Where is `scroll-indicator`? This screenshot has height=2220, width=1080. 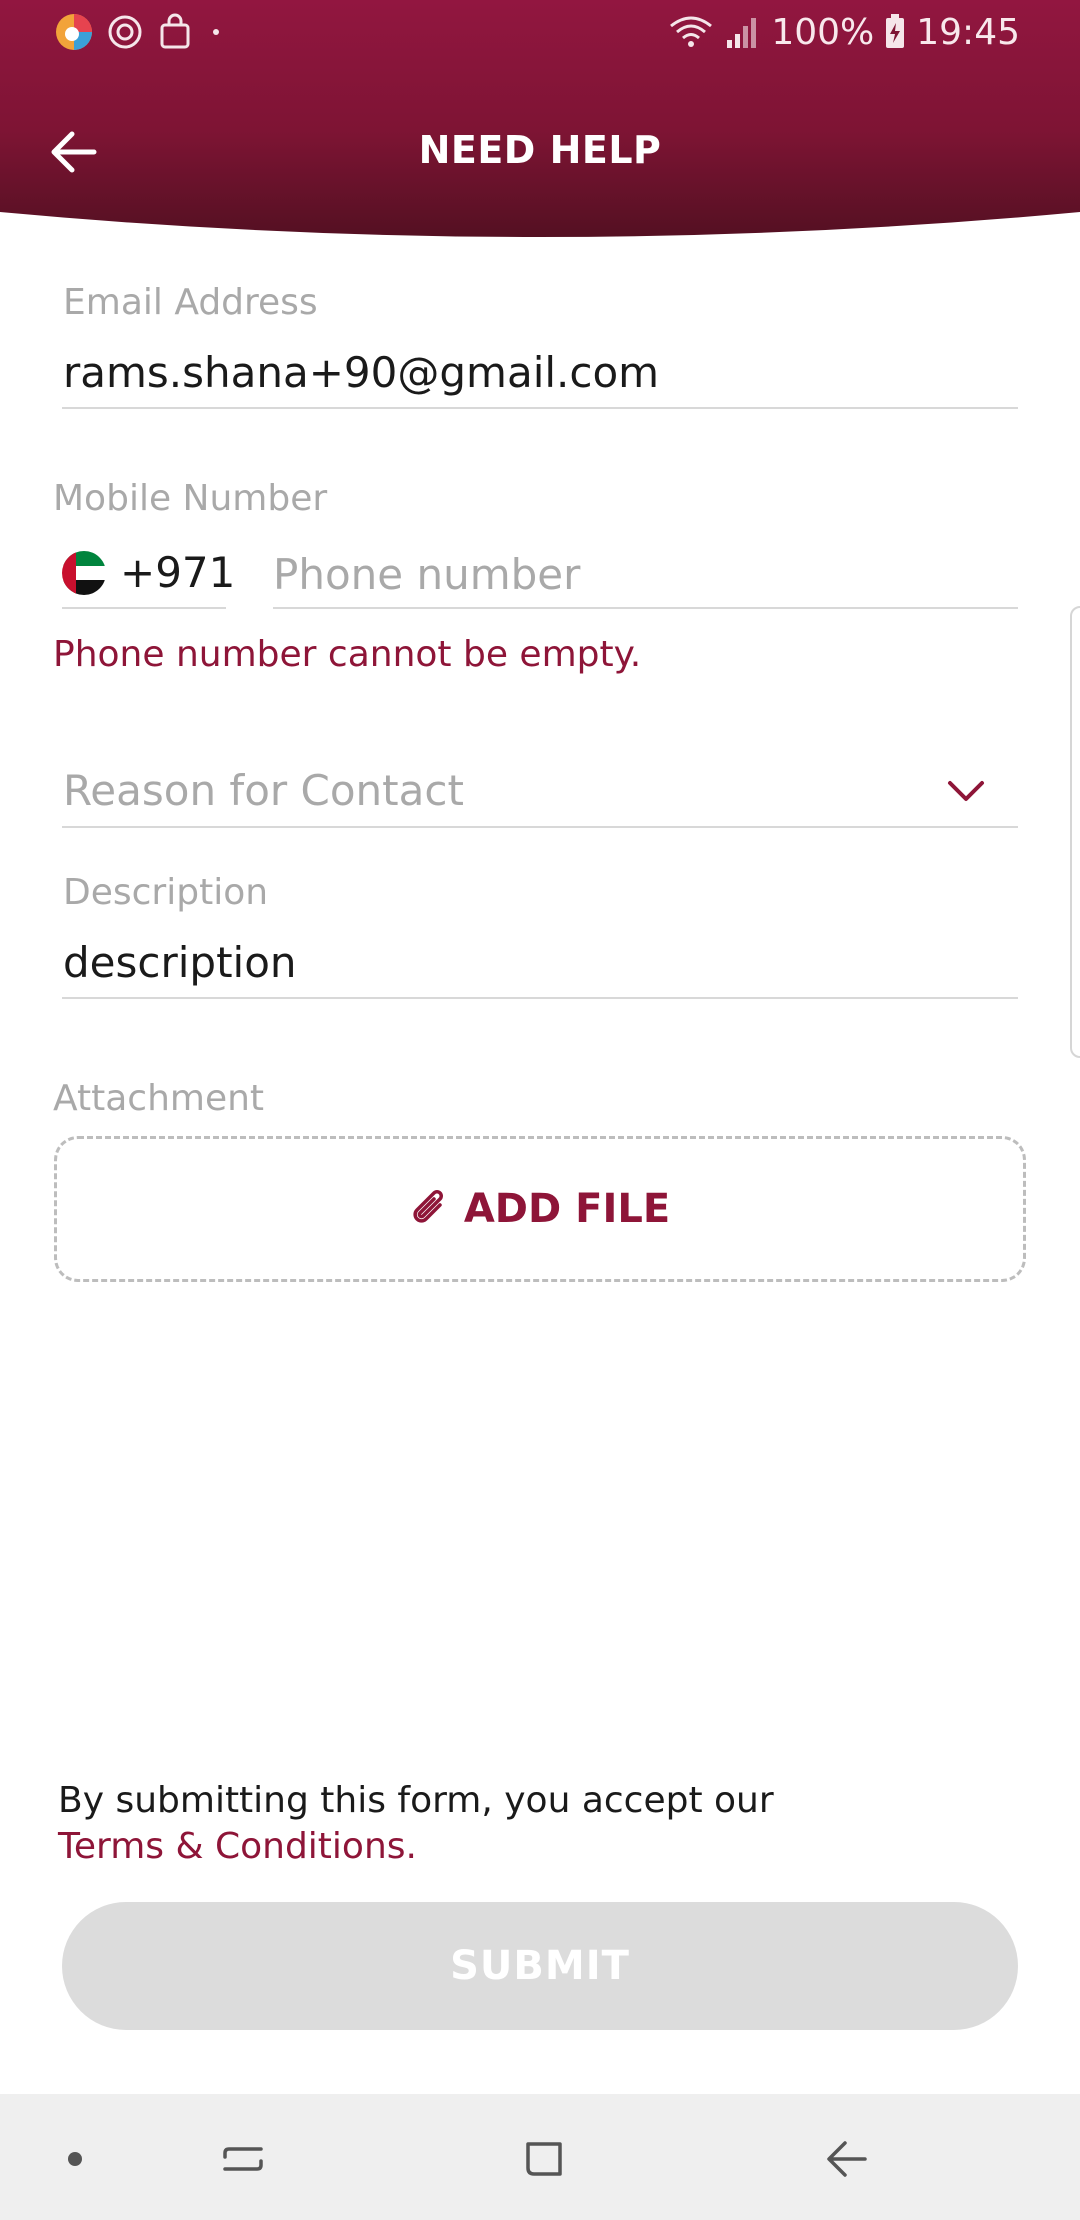
scroll-indicator is located at coordinates (1075, 832).